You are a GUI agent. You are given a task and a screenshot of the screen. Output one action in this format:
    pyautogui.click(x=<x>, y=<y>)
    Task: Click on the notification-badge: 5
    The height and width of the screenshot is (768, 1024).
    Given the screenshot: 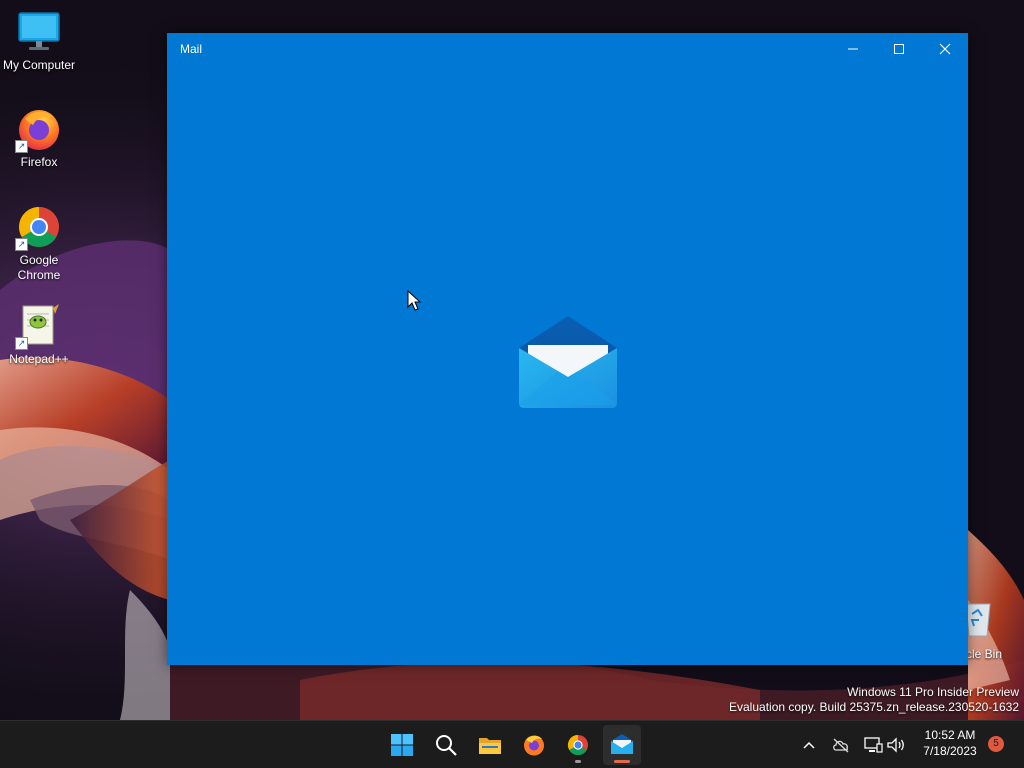 What is the action you would take?
    pyautogui.click(x=996, y=744)
    